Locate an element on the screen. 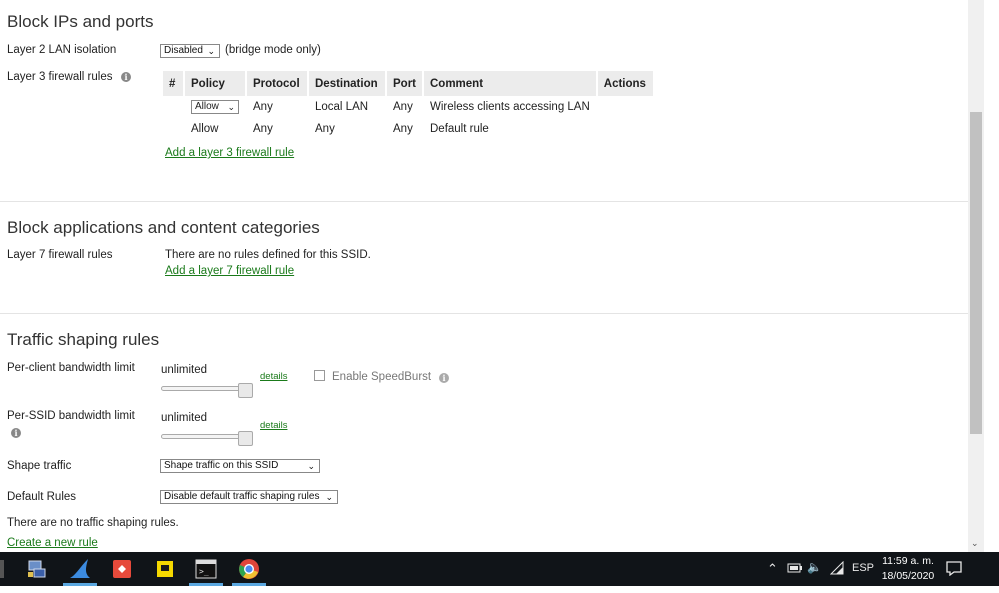 The image size is (999, 593). taskbar-clock: 11:59 a. m. 18/05/2020 is located at coordinates (908, 569).